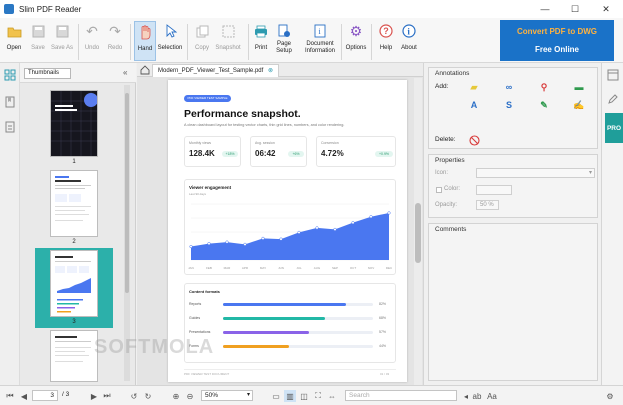  I want to click on document-scrollbar, so click(418, 231).